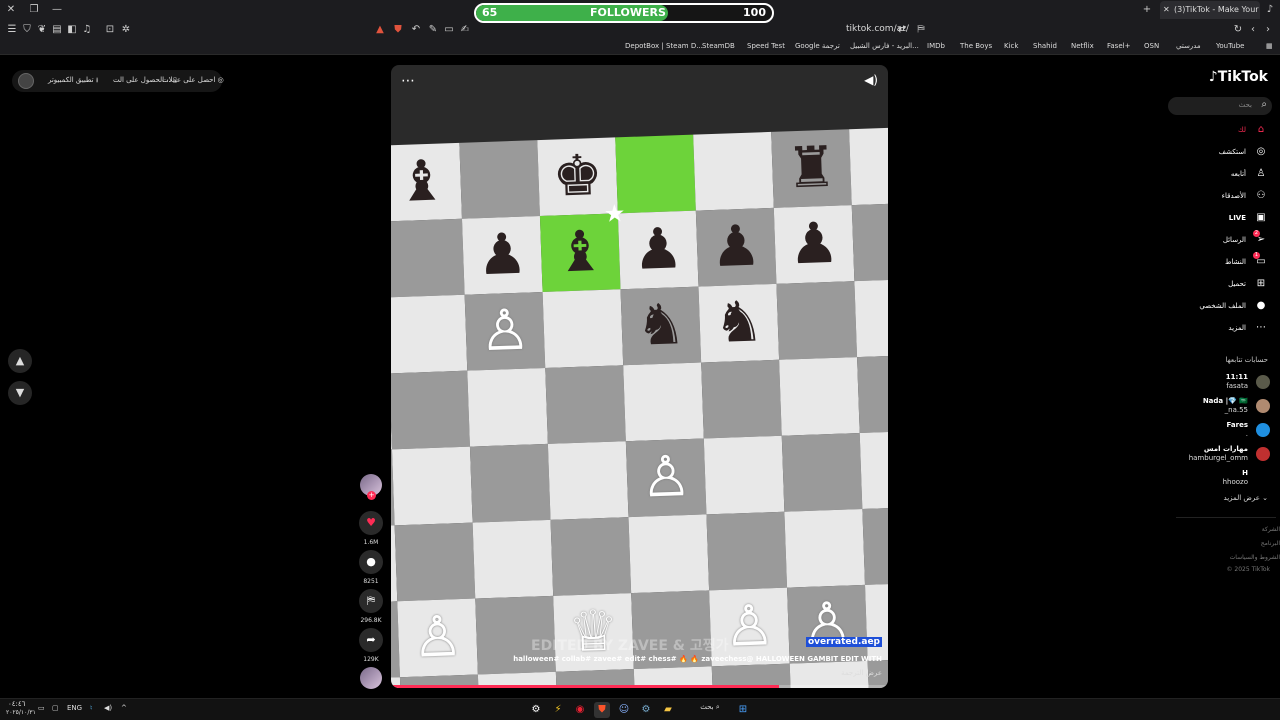 The width and height of the screenshot is (1280, 720). Describe the element at coordinates (871, 80) in the screenshot. I see `sound-icon: ◀)` at that location.